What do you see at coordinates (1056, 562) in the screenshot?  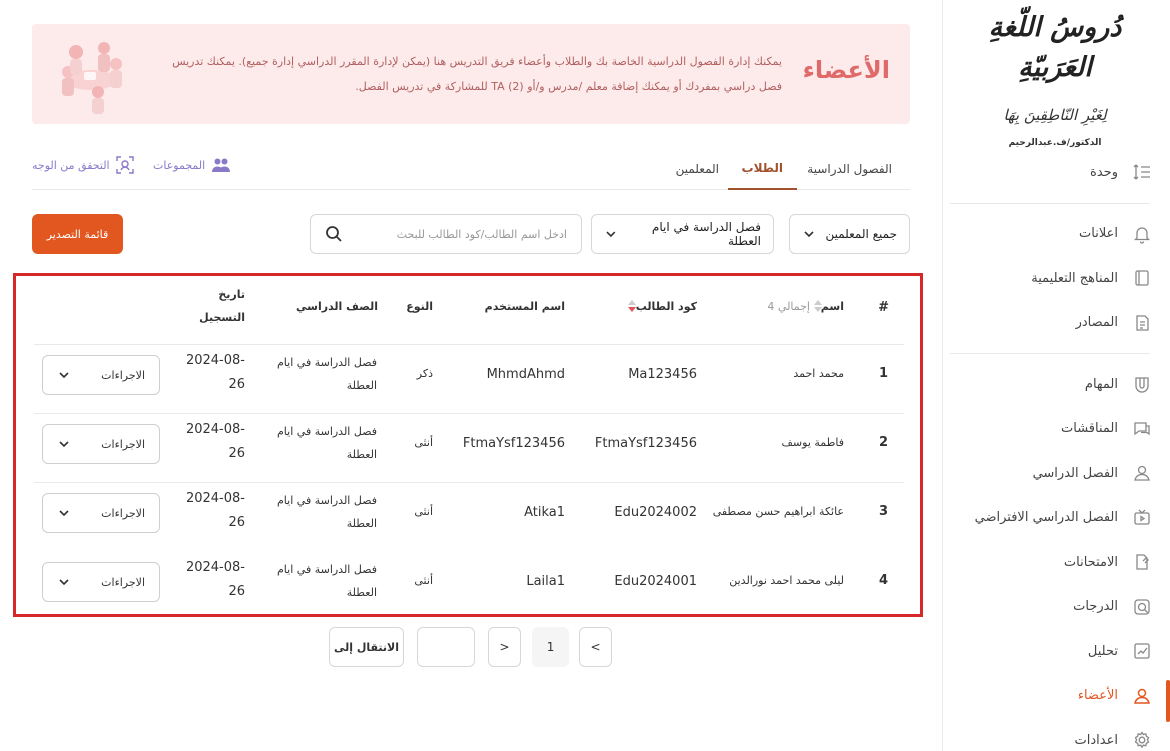 I see `sidebar-item-exams: الامتحانات` at bounding box center [1056, 562].